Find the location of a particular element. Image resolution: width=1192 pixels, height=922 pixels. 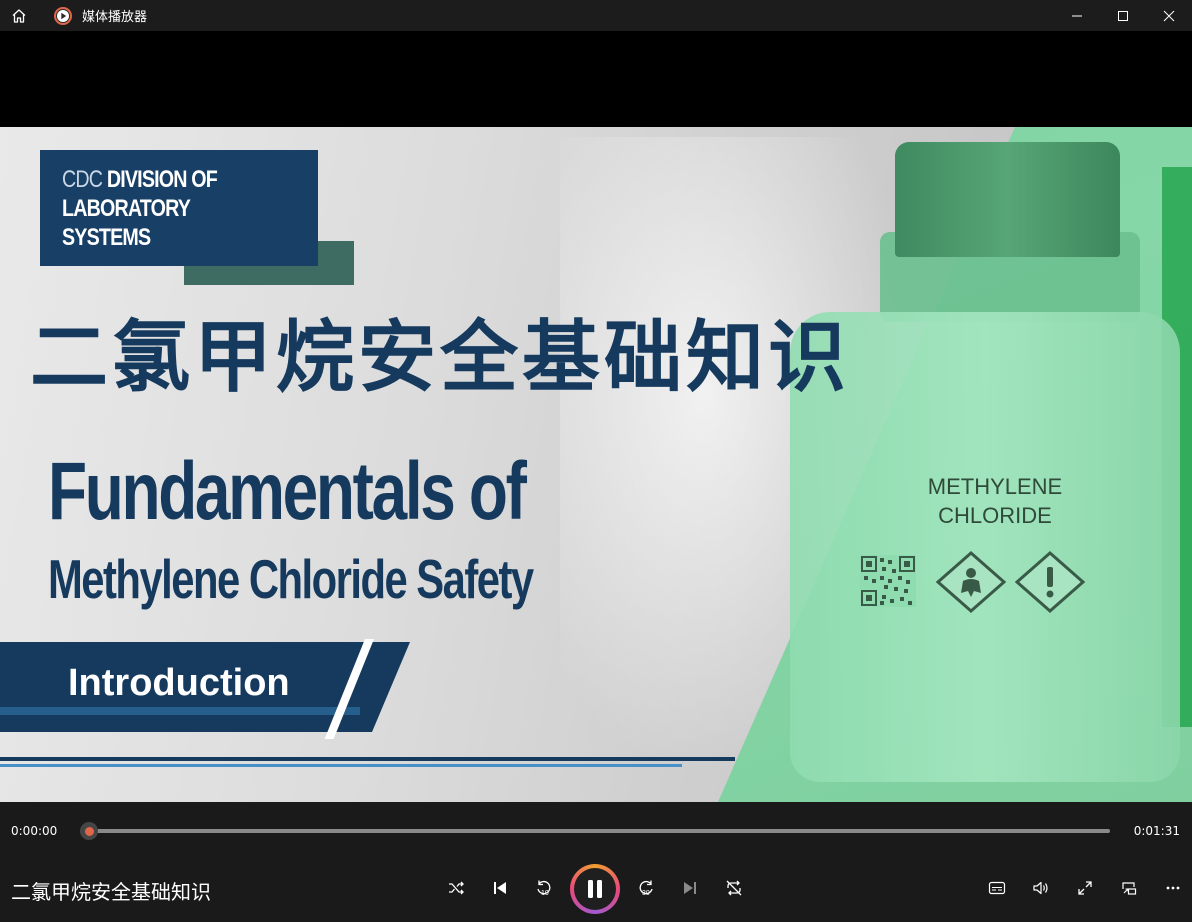

next-icon is located at coordinates (690, 888).